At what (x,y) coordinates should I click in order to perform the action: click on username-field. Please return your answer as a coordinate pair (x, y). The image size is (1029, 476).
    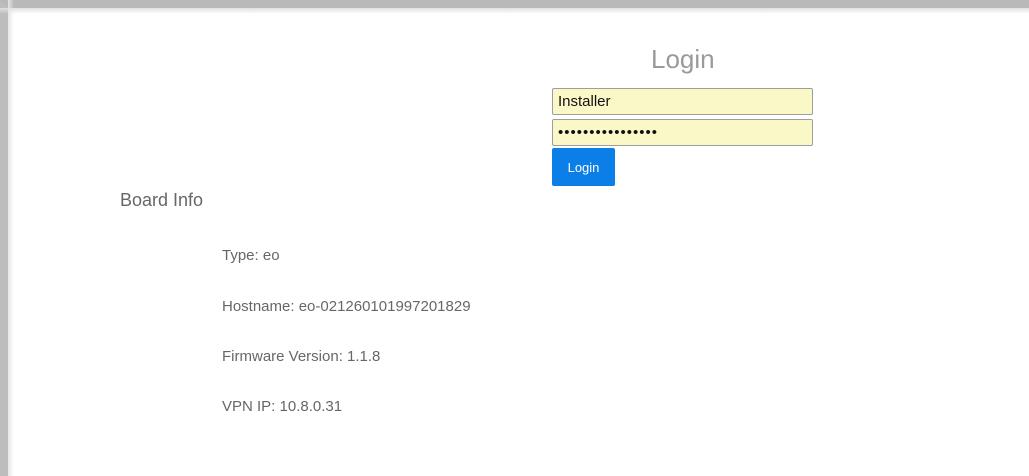
    Looking at the image, I should click on (682, 101).